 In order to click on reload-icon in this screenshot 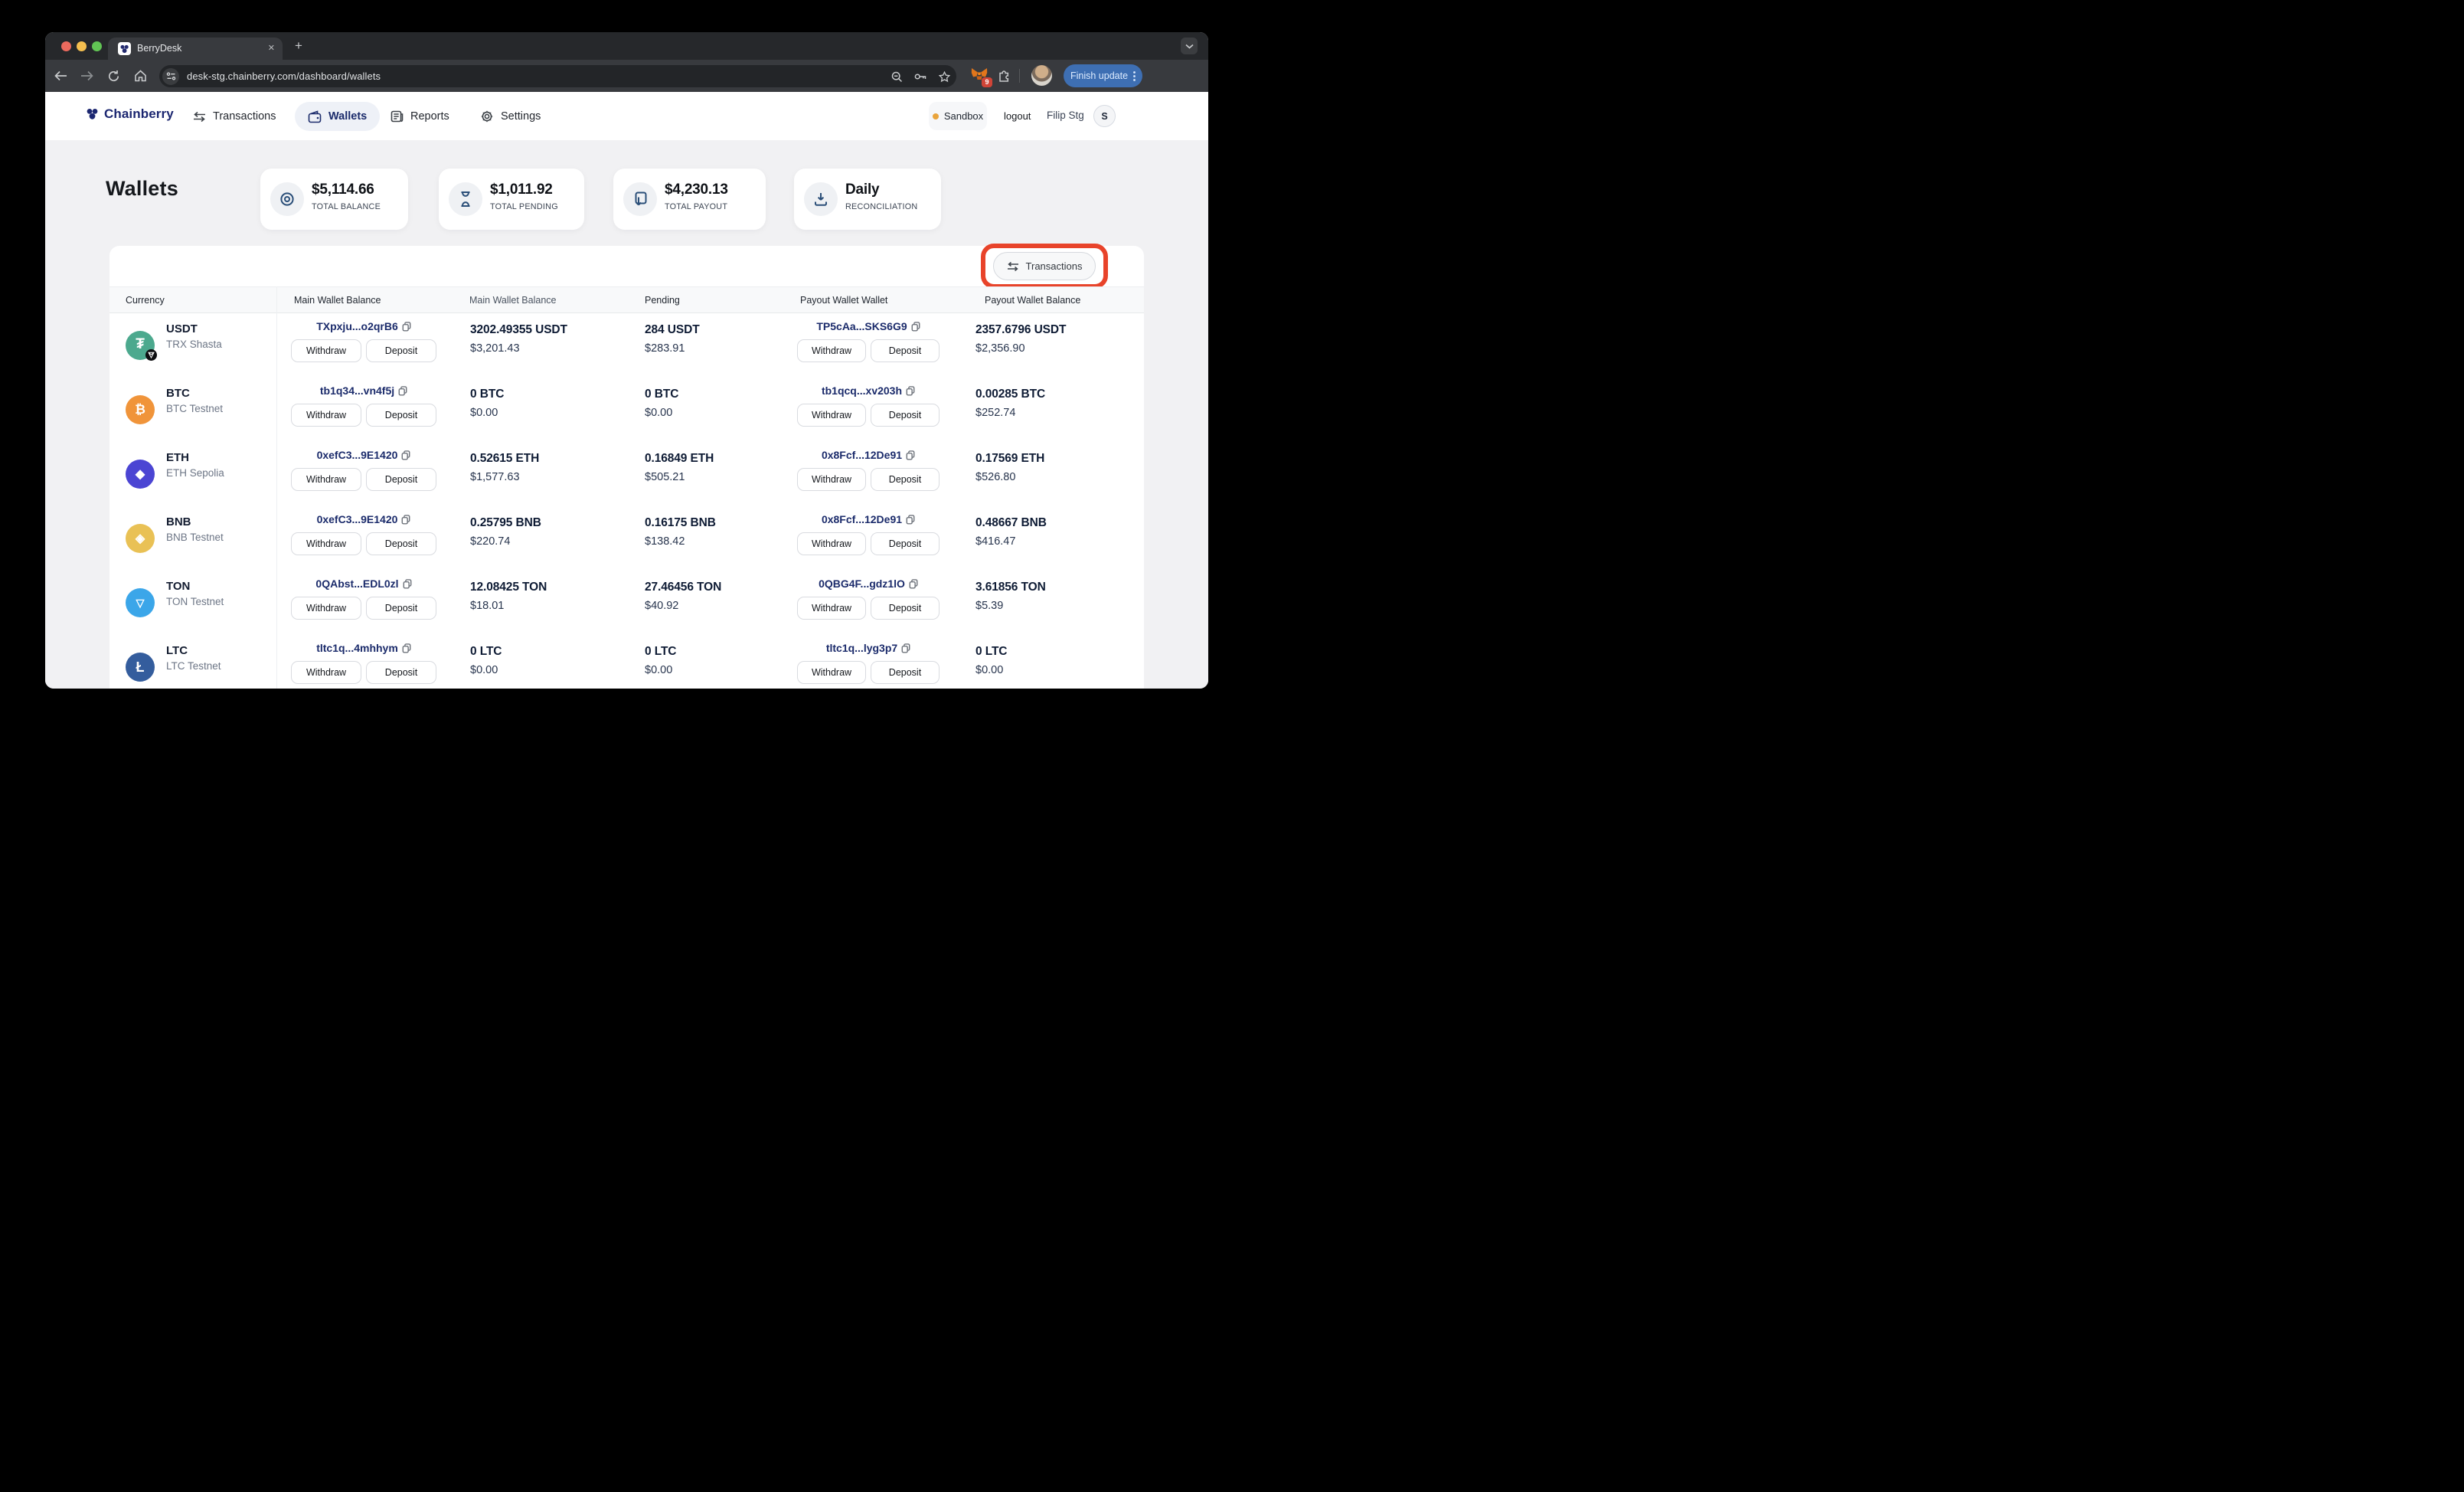, I will do `click(113, 76)`.